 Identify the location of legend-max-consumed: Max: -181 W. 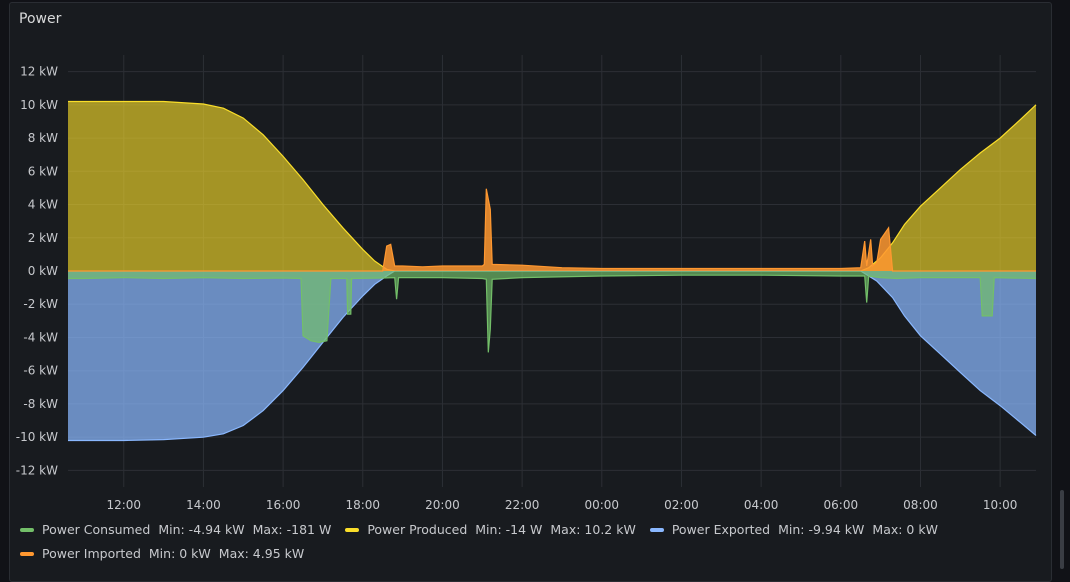
(292, 529).